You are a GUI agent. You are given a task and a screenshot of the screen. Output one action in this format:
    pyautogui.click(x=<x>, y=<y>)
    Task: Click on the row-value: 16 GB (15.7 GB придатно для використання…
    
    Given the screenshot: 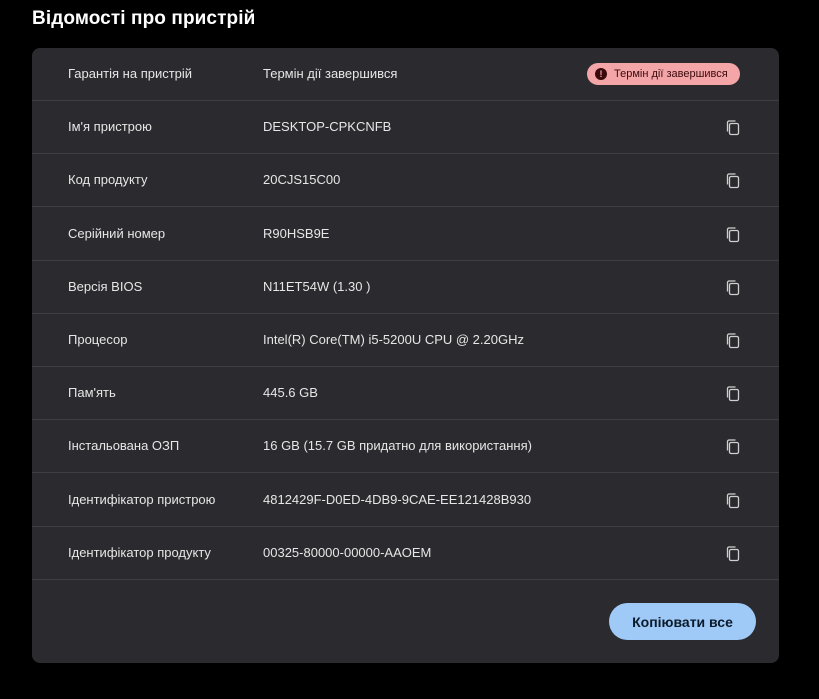 What is the action you would take?
    pyautogui.click(x=397, y=446)
    